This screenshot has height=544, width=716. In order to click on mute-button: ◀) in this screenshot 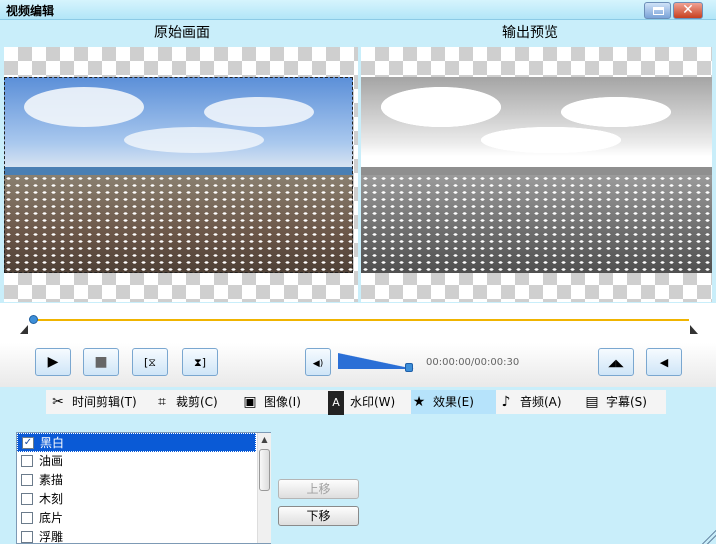, I will do `click(318, 362)`.